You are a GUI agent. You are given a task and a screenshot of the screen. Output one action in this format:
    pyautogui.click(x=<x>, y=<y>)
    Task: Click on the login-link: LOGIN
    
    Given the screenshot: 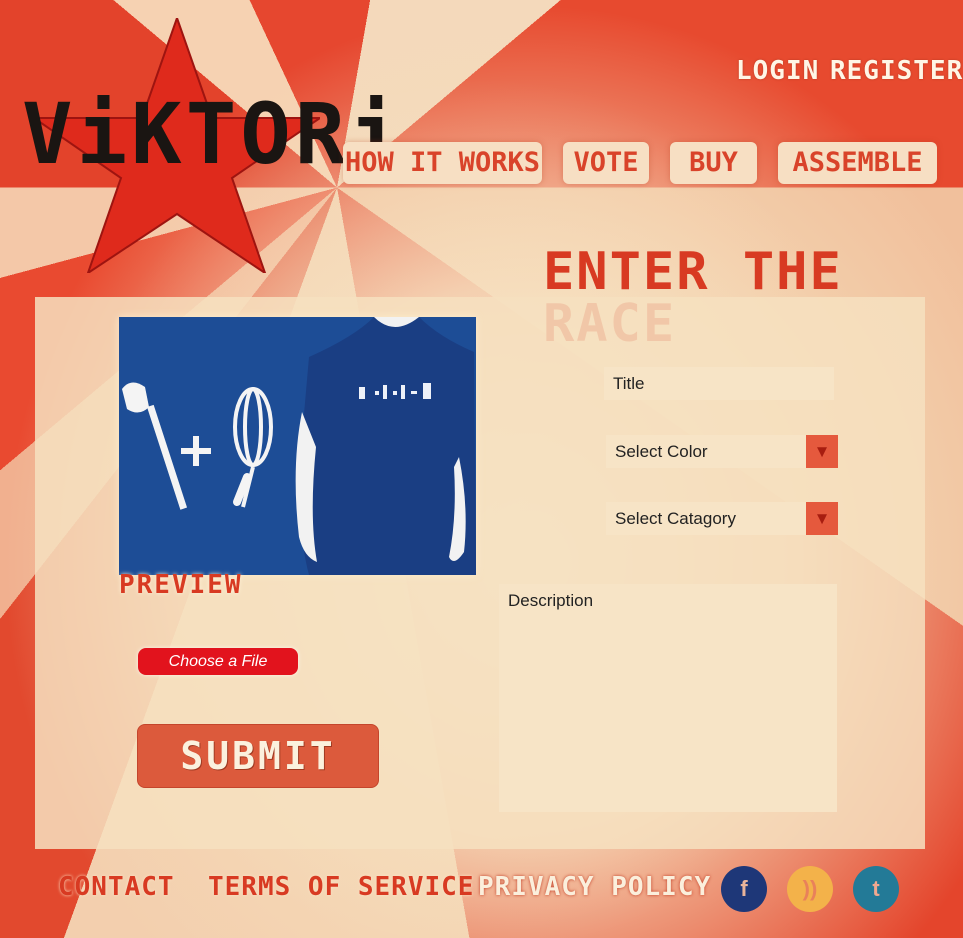 What is the action you would take?
    pyautogui.click(x=777, y=71)
    